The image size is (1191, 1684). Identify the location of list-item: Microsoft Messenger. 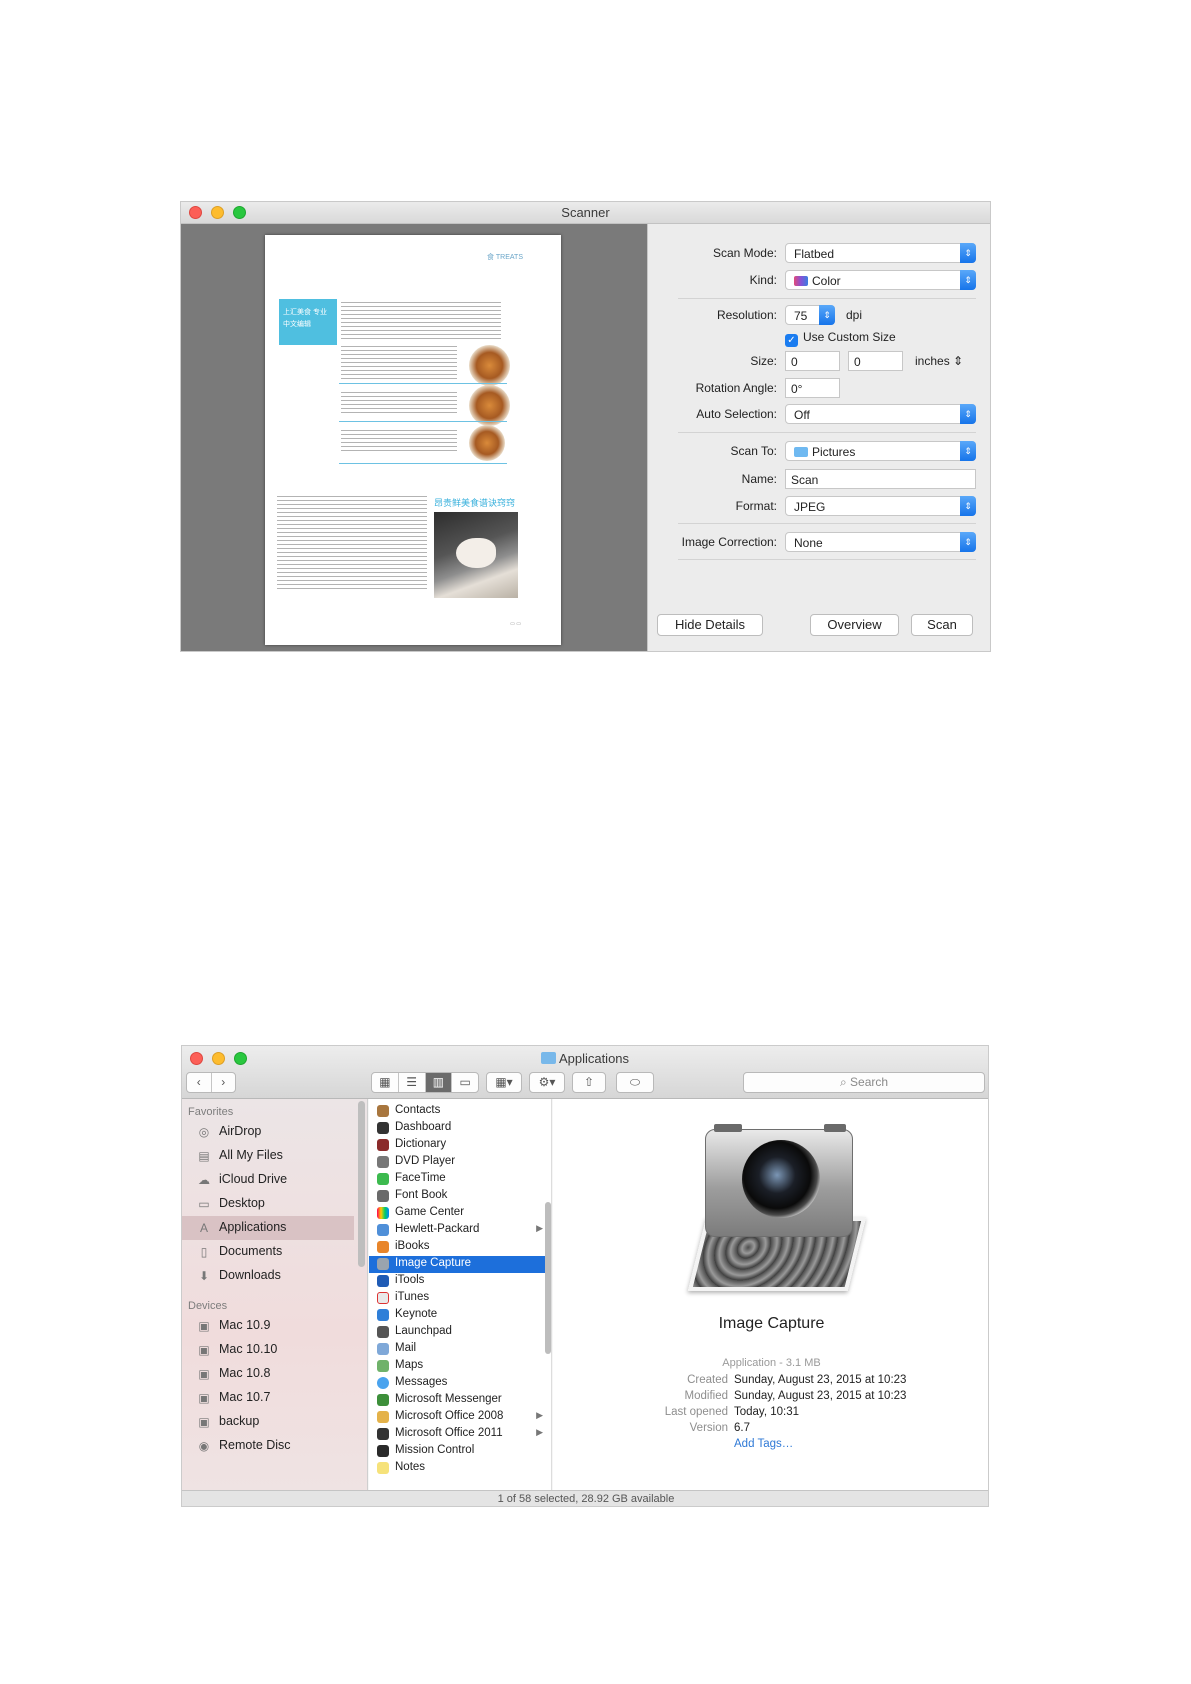
(458, 1400).